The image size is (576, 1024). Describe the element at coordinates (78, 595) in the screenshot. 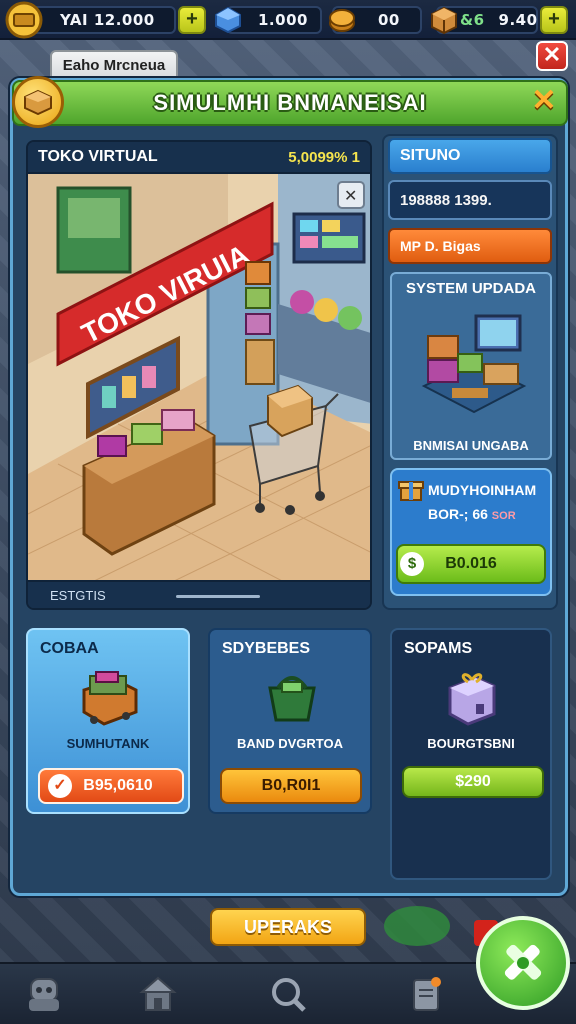

I see `store-footer-text: ESTGTIS` at that location.